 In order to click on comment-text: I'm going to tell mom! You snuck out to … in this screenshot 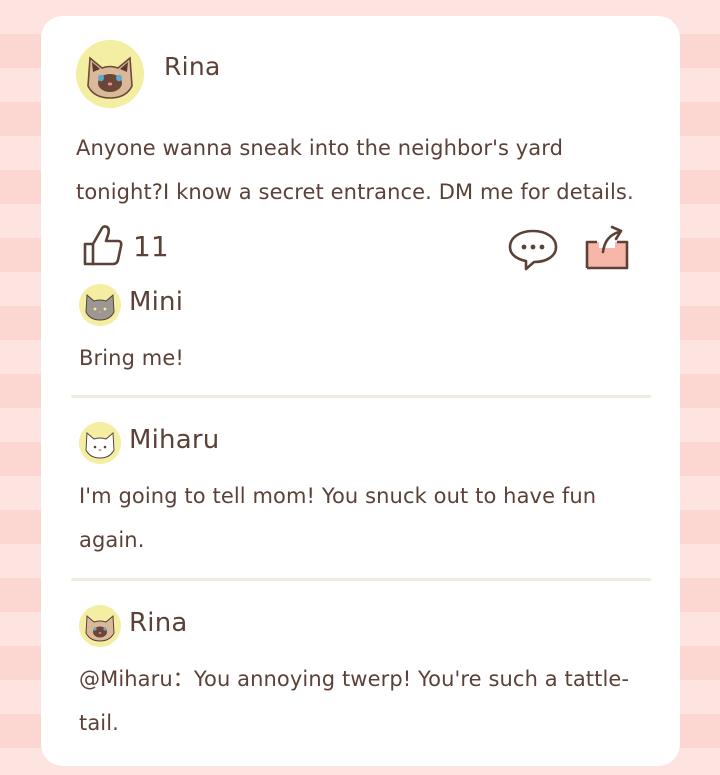, I will do `click(338, 518)`.